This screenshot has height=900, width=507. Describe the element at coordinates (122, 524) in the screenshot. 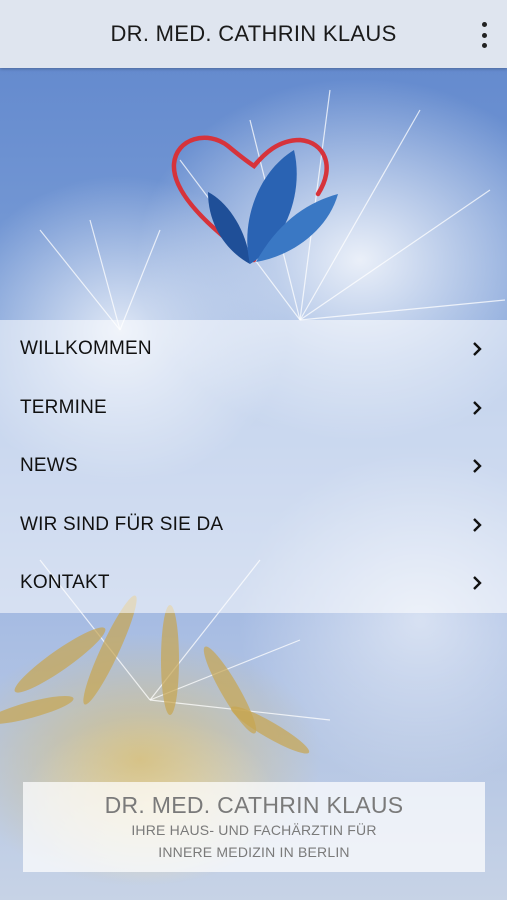

I see `nav-item-label: WIR SIND FÜR SIE DA` at that location.